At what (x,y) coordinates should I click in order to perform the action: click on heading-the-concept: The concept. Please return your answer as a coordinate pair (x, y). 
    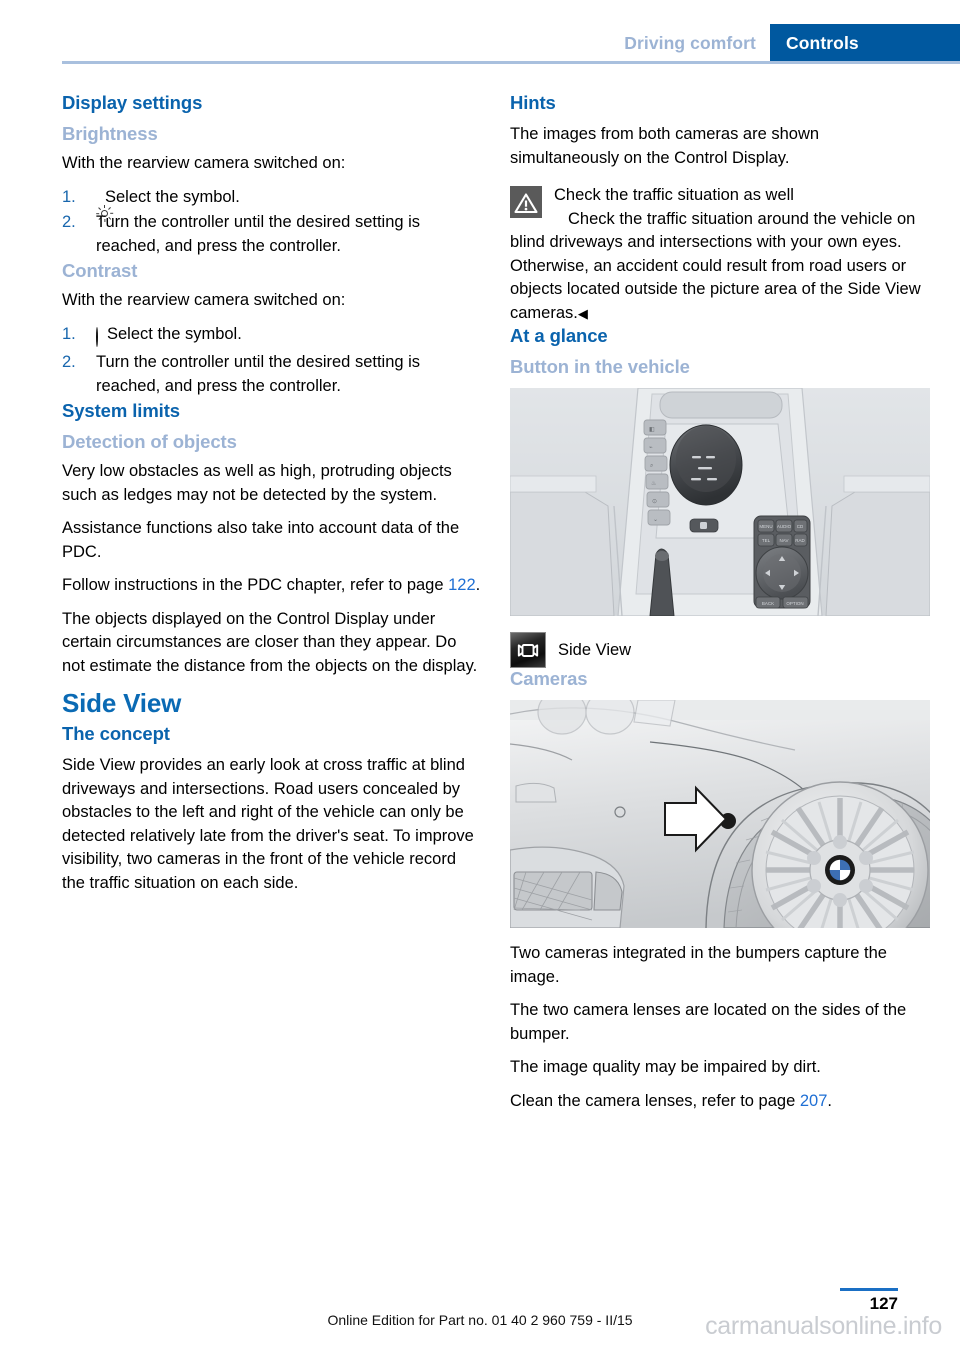
    Looking at the image, I should click on (116, 733).